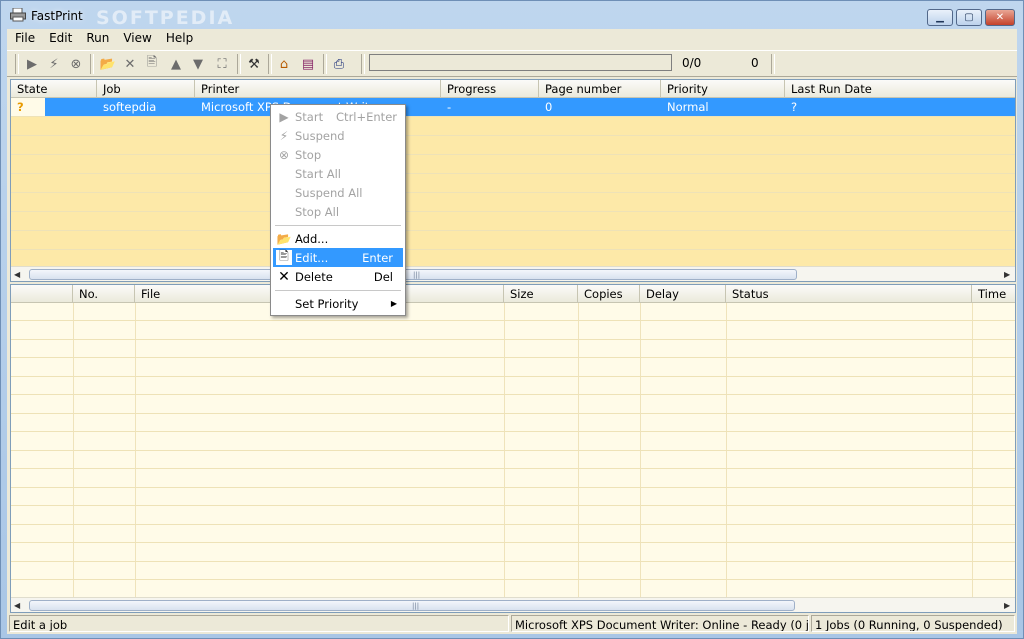  I want to click on job-name: softepdia, so click(130, 107).